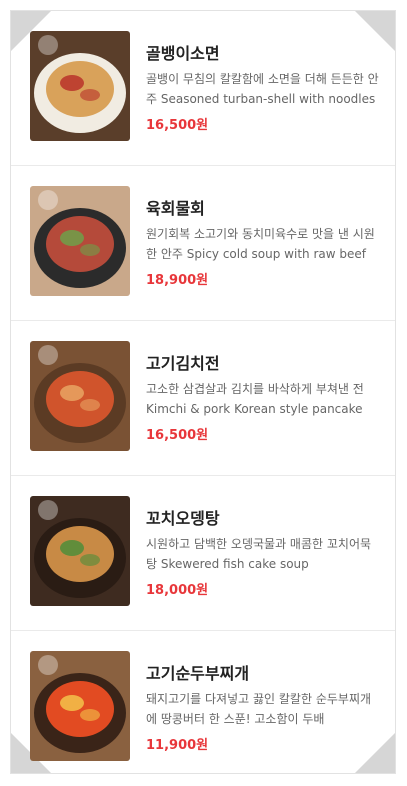 The height and width of the screenshot is (786, 407). What do you see at coordinates (177, 745) in the screenshot?
I see `menu-item-price: 11,900원` at bounding box center [177, 745].